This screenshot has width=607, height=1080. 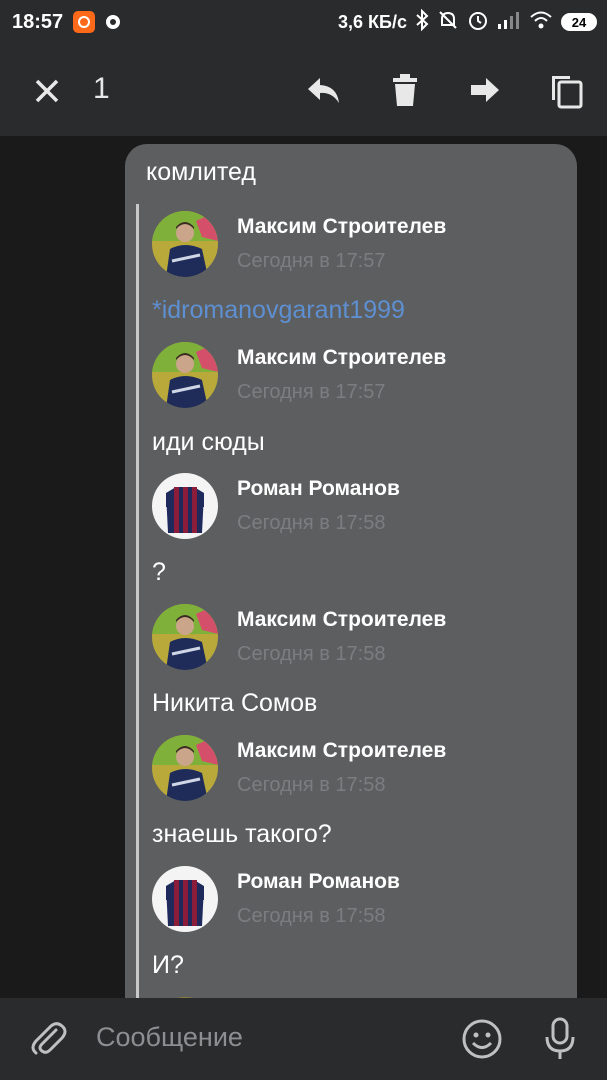 I want to click on alarm-icon, so click(x=478, y=22).